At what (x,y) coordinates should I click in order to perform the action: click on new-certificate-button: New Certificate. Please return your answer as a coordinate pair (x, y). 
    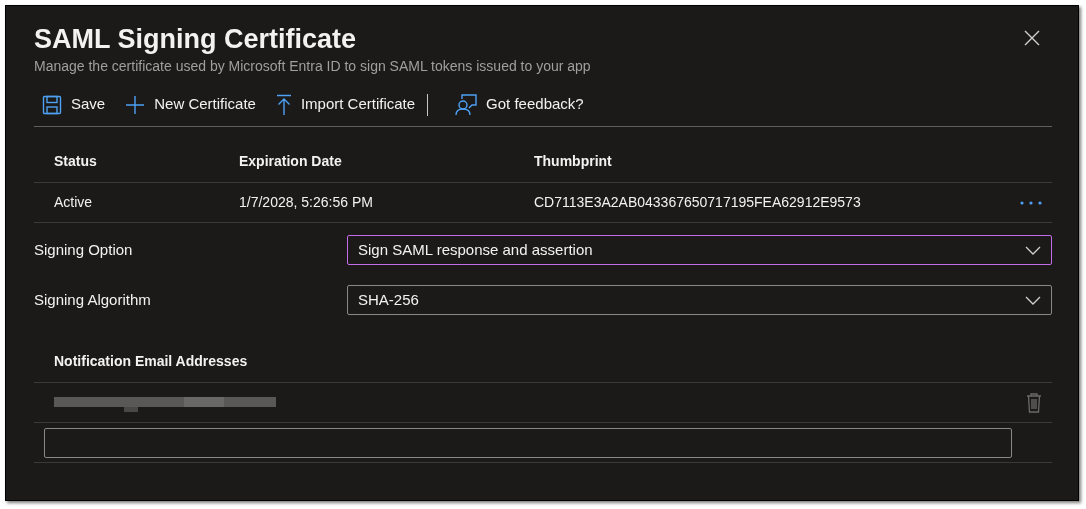
    Looking at the image, I should click on (190, 104).